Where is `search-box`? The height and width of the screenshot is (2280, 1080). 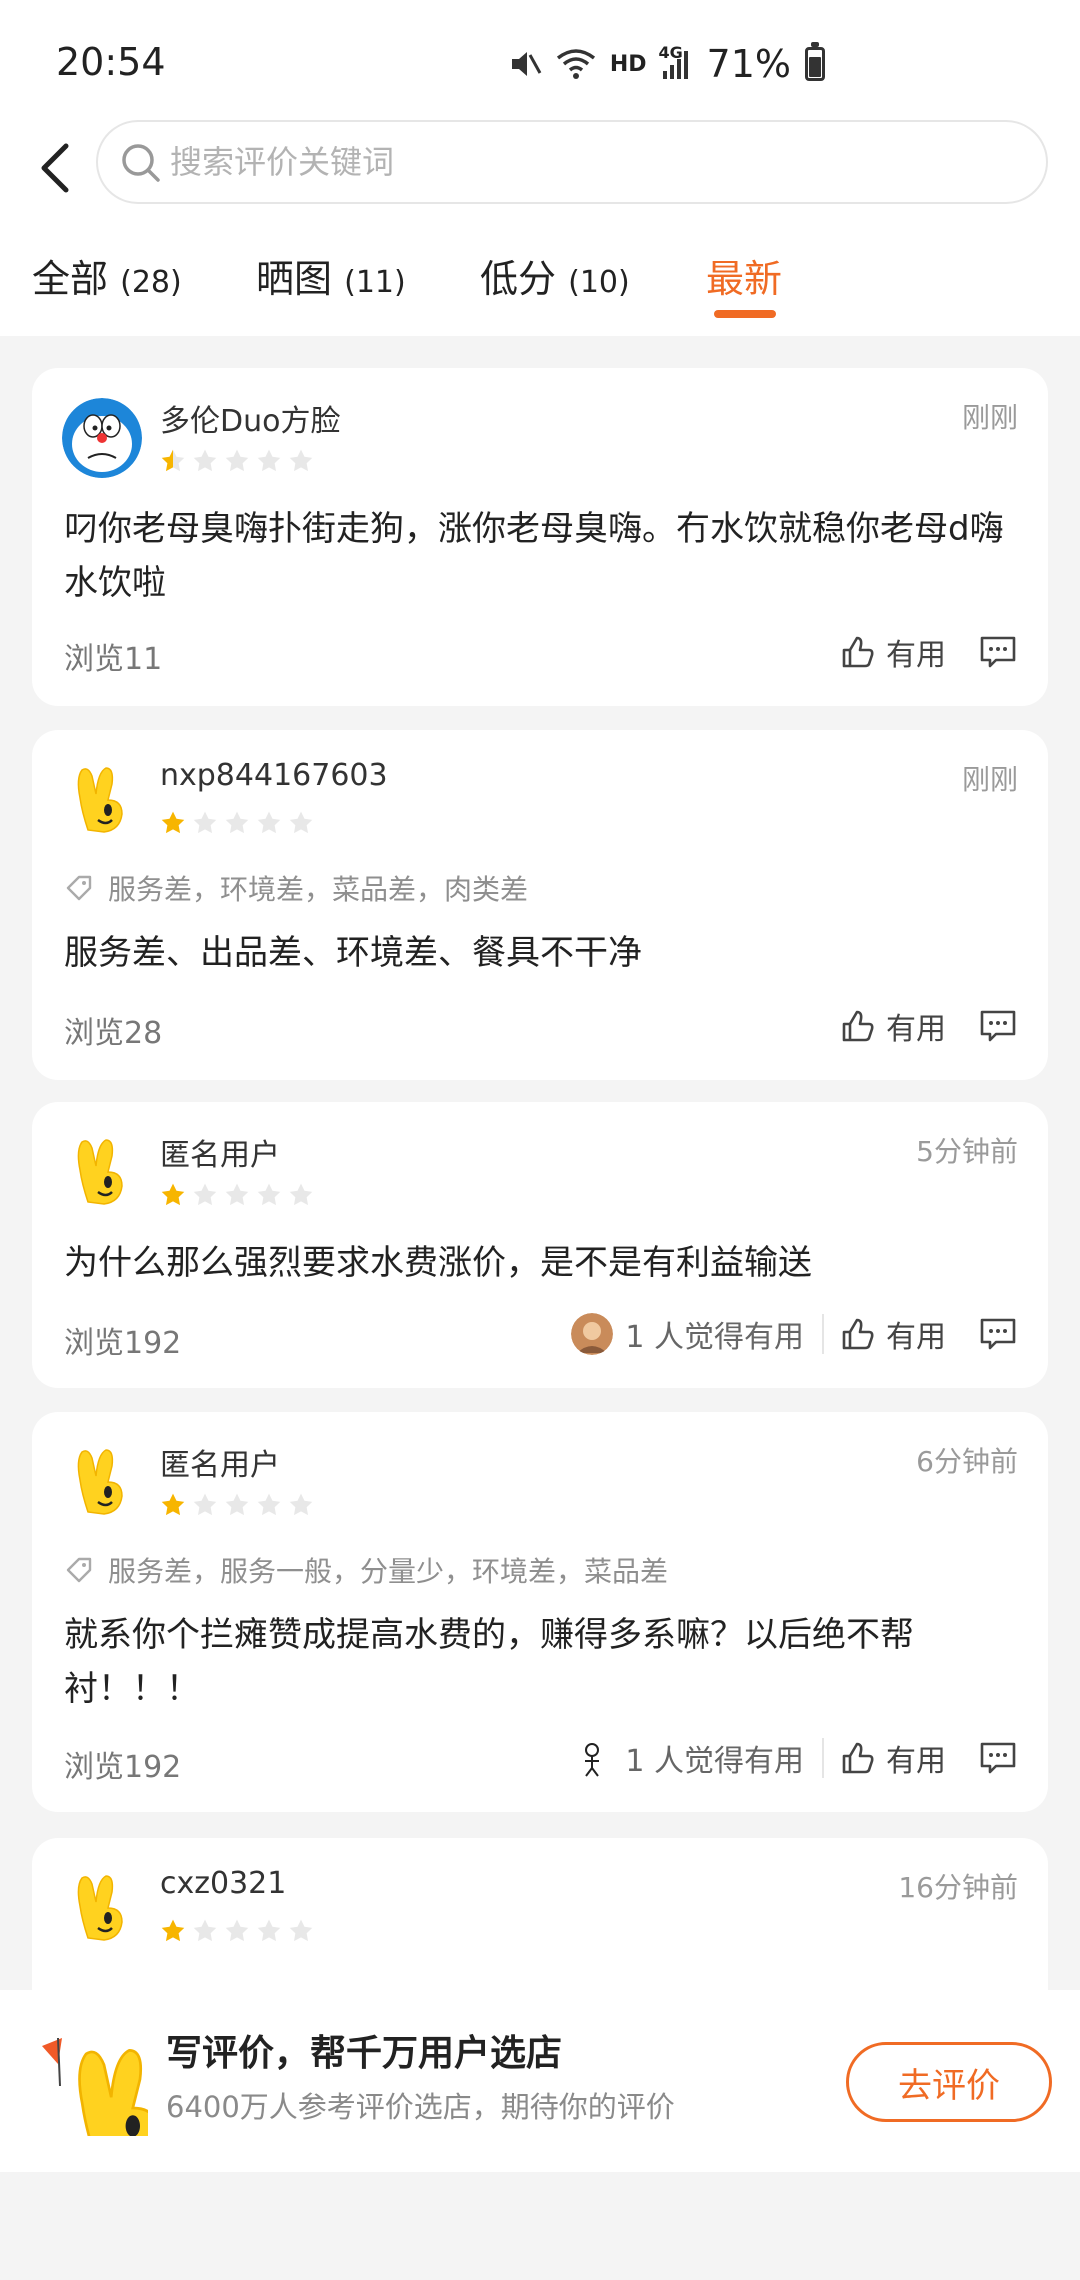
search-box is located at coordinates (572, 162).